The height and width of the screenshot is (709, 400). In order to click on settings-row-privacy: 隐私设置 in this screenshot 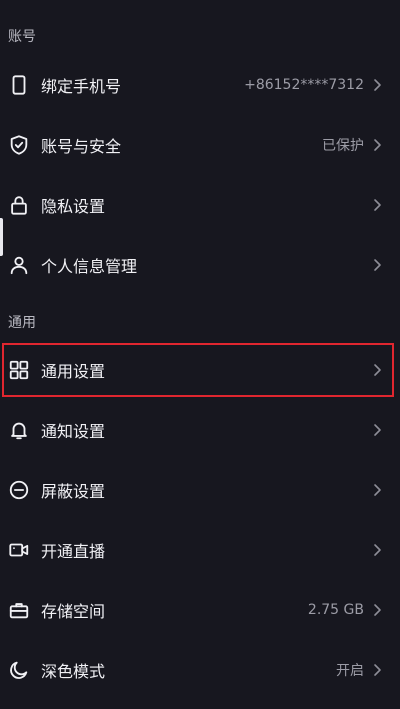, I will do `click(200, 205)`.